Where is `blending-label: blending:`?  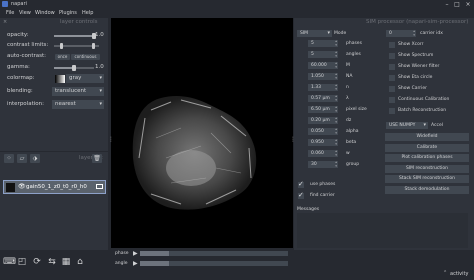
blending-label: blending: is located at coordinates (20, 91).